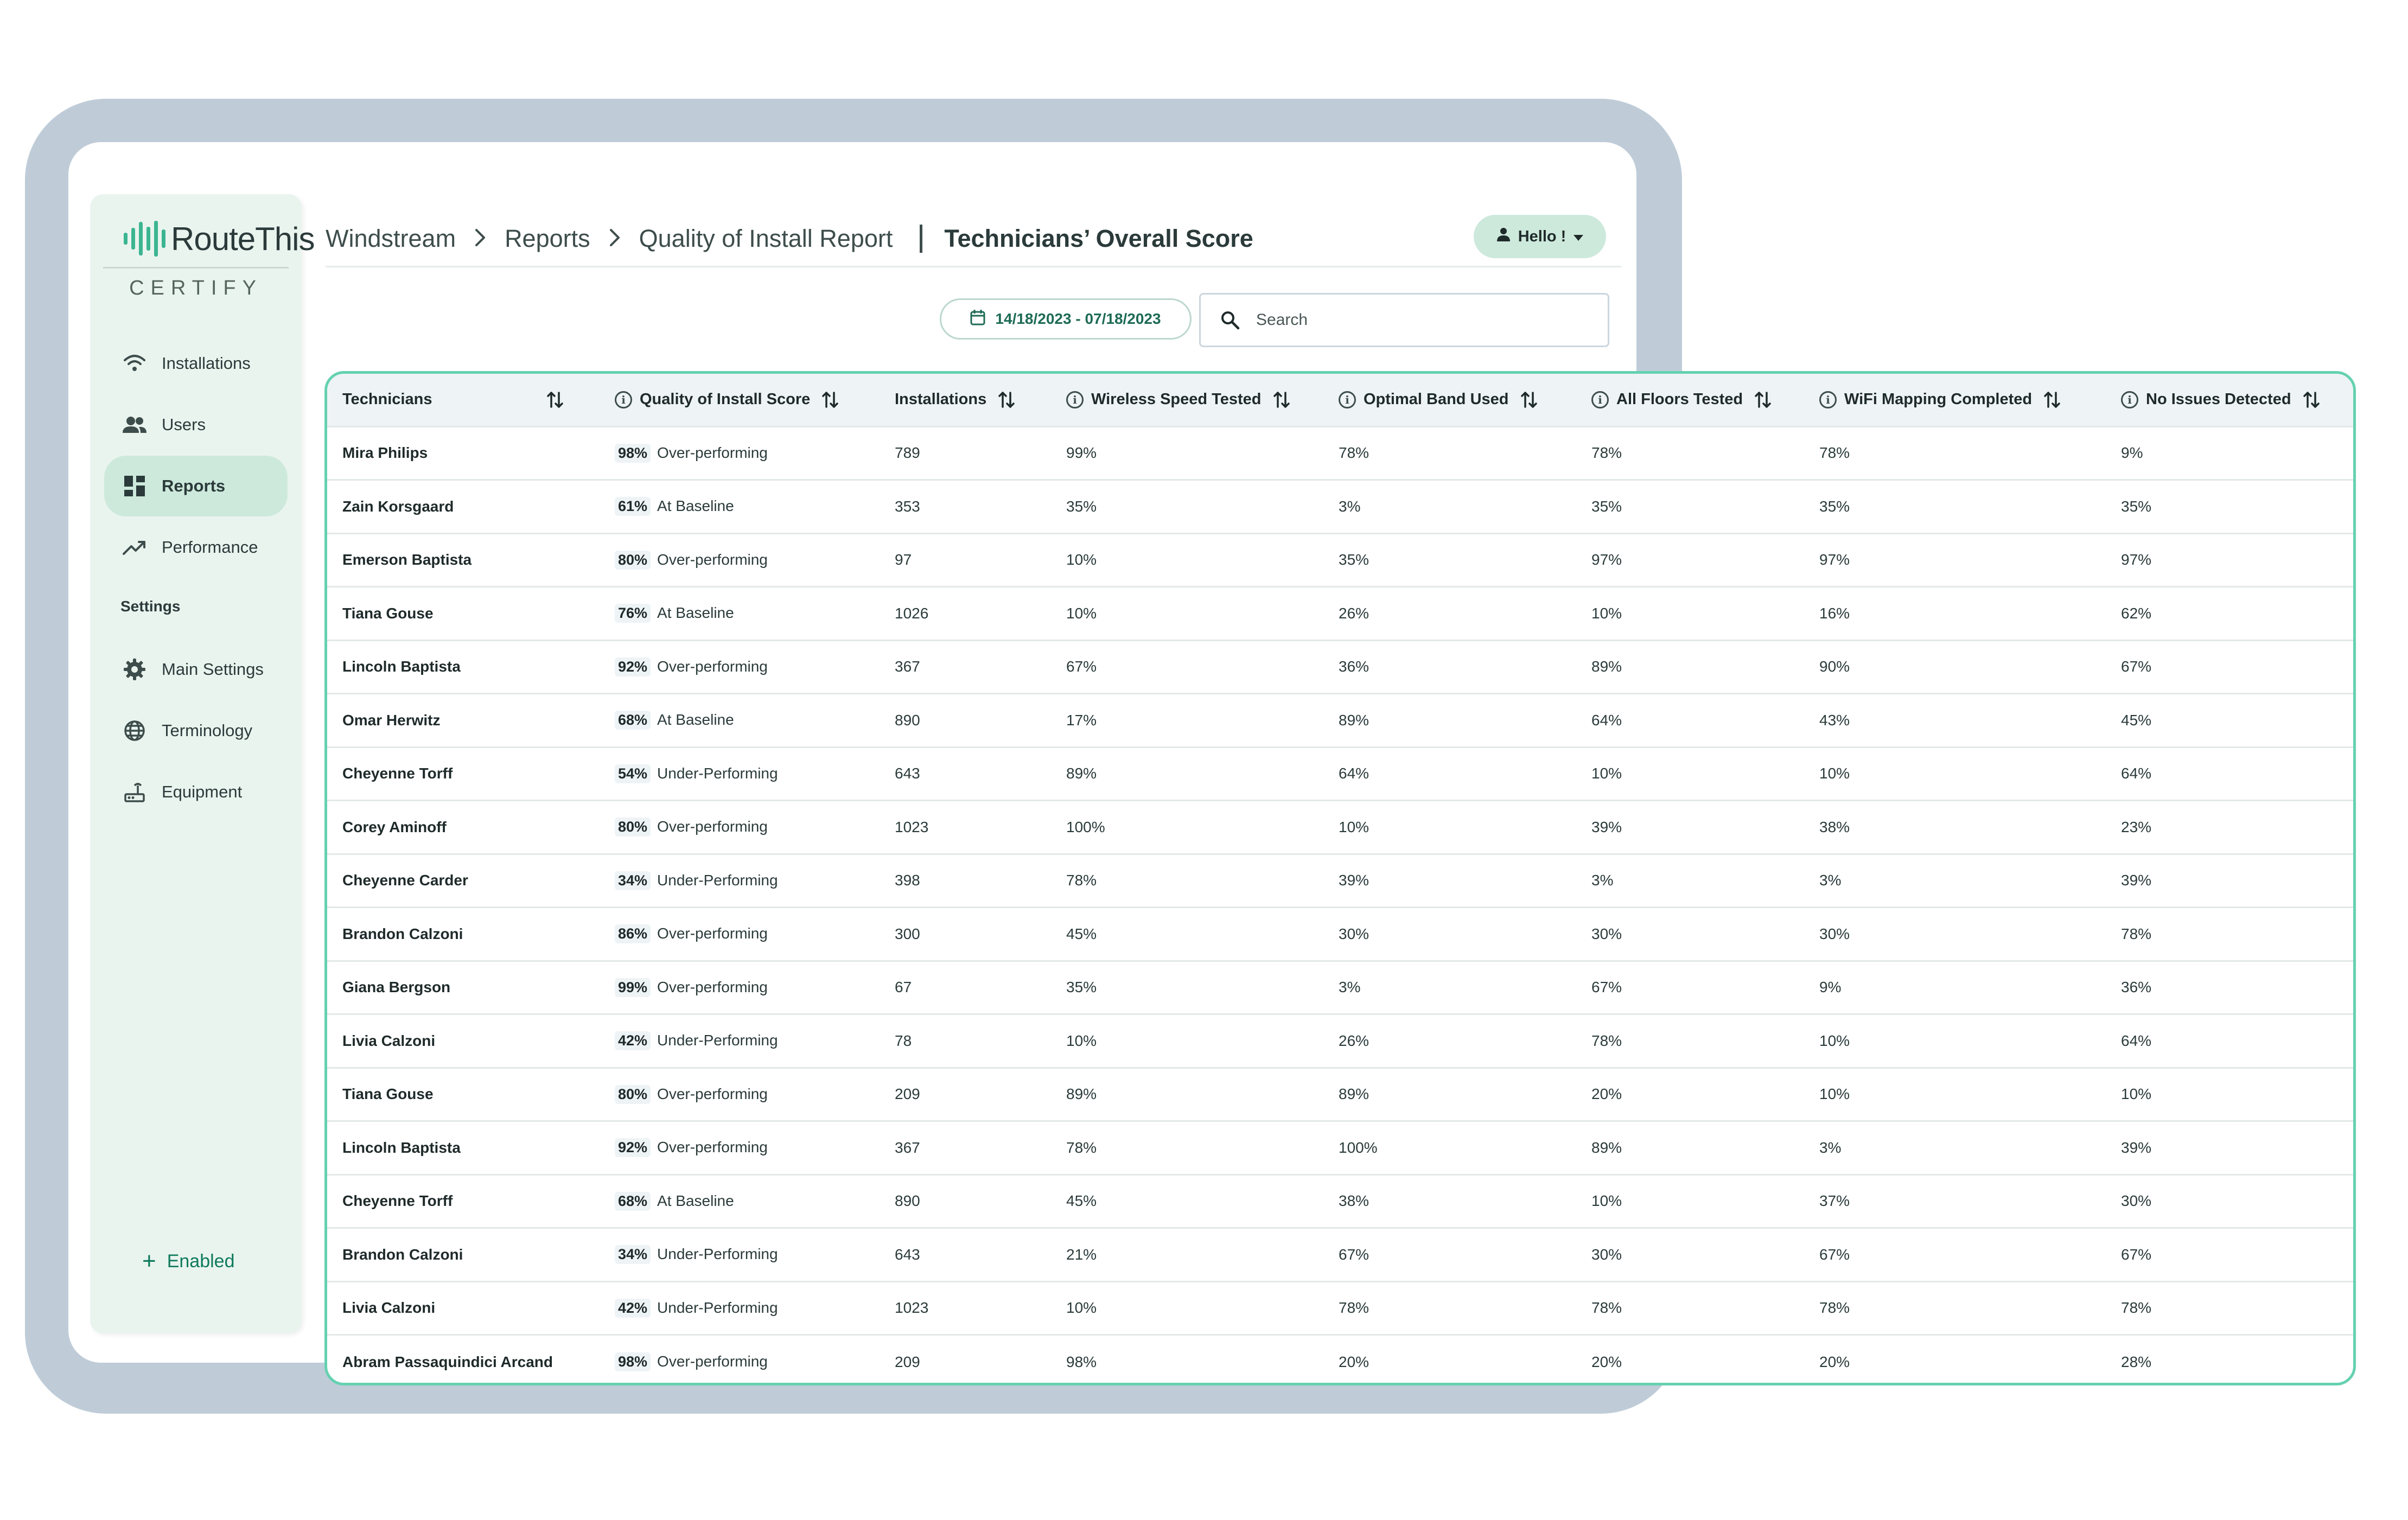 The height and width of the screenshot is (1520, 2408). What do you see at coordinates (747, 560) in the screenshot?
I see `quality-score-cell: 80% Over-performing` at bounding box center [747, 560].